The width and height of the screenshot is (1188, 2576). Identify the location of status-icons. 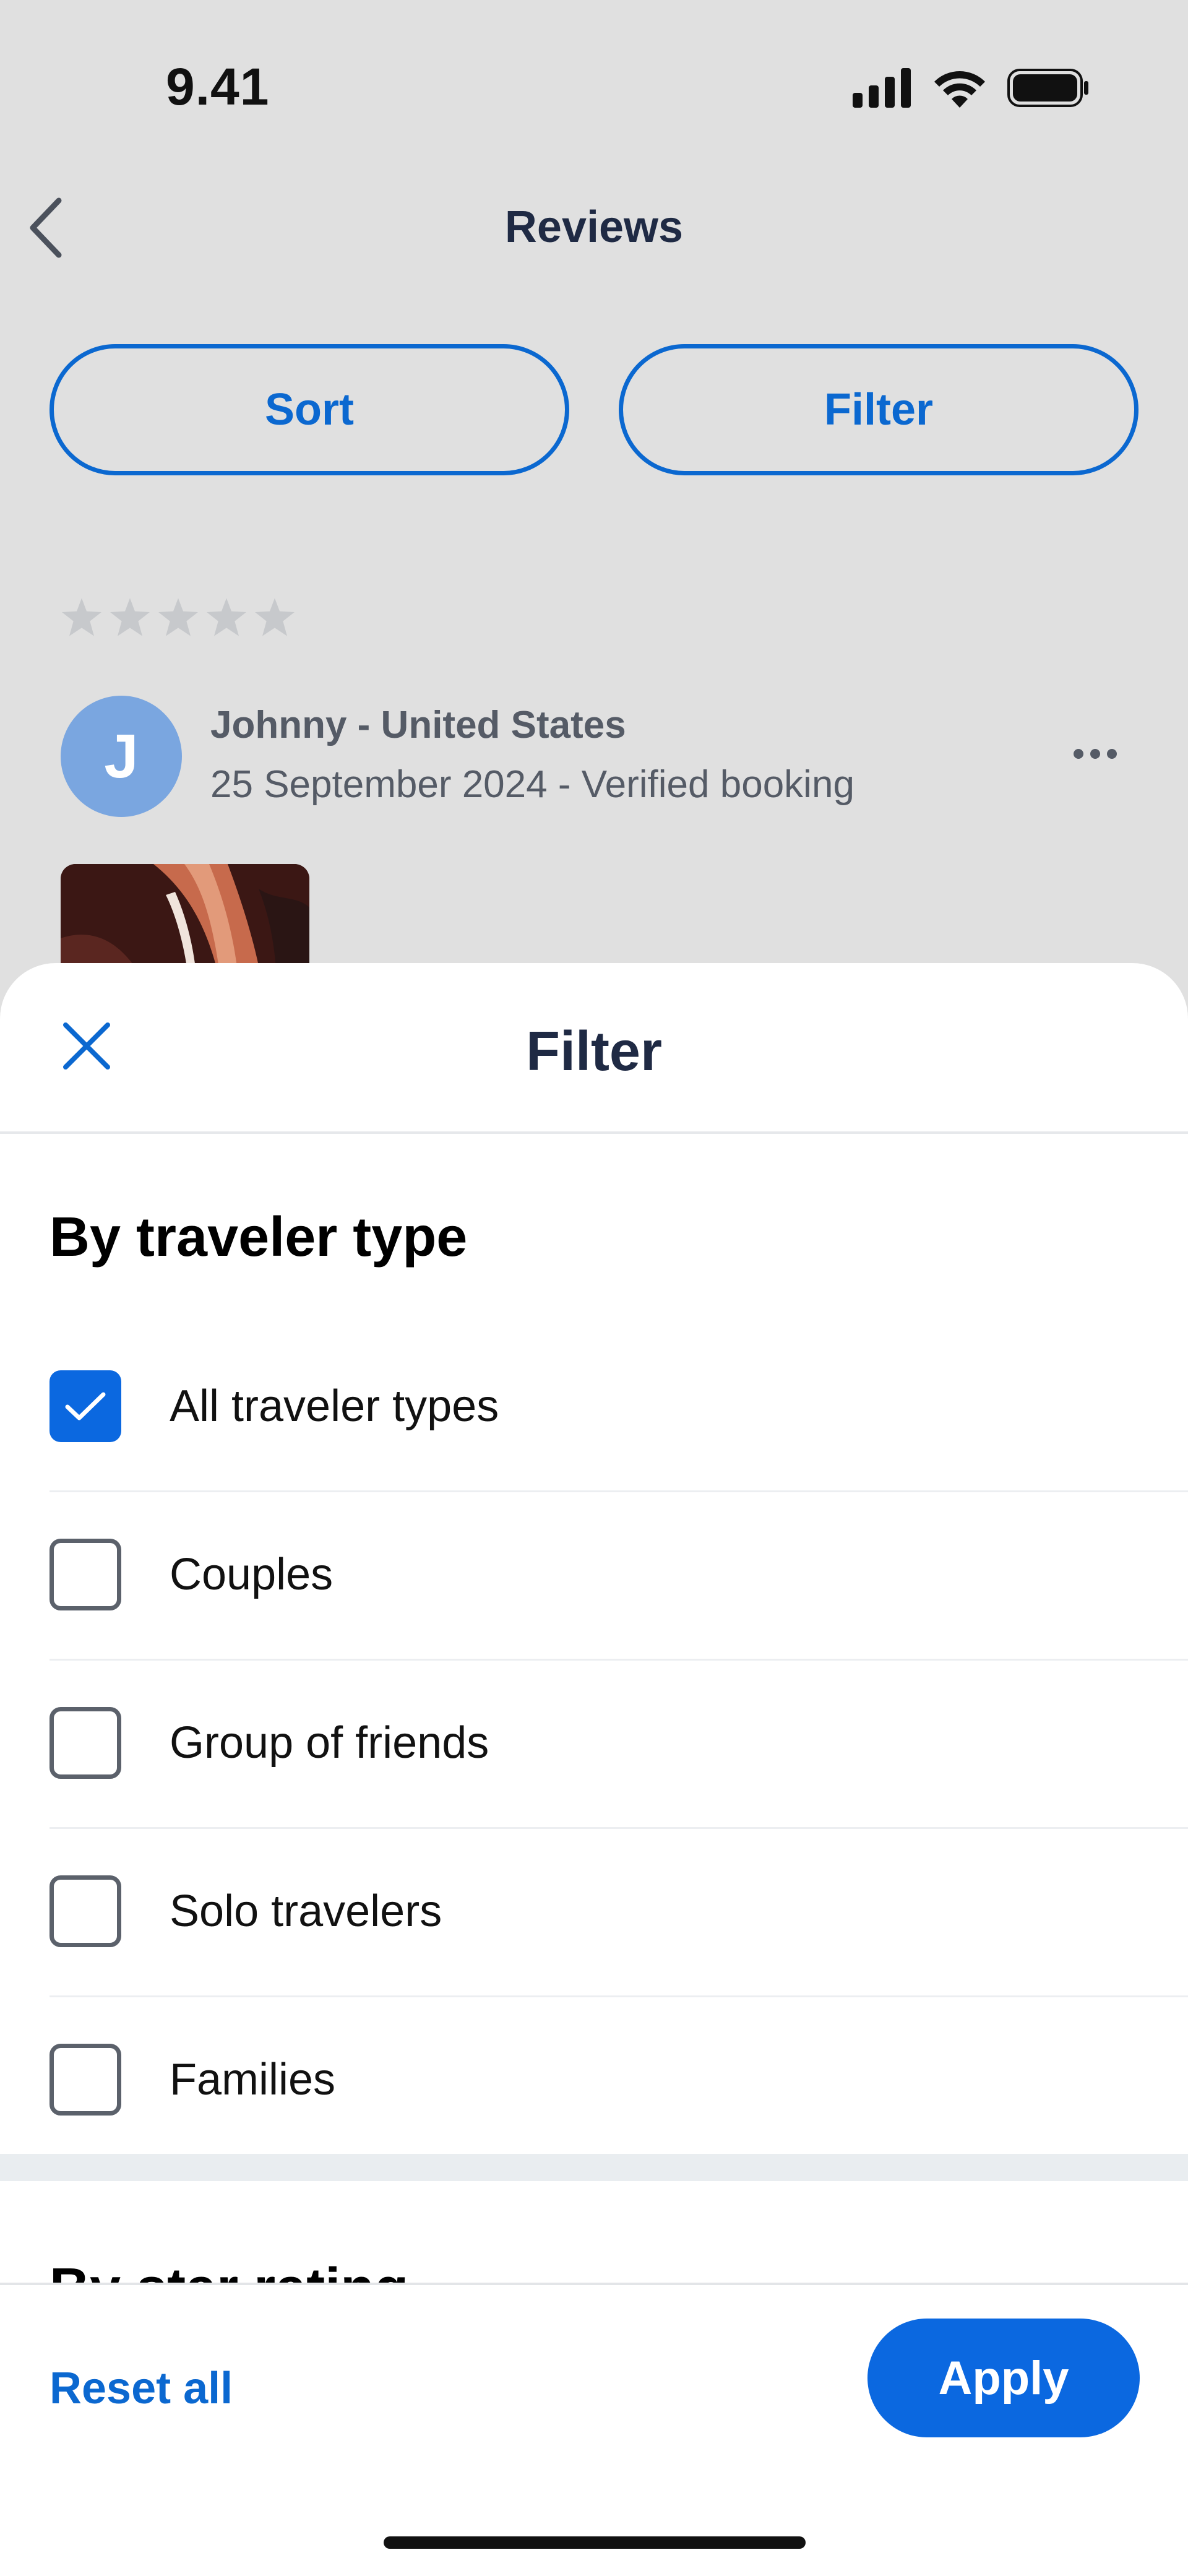
(971, 89).